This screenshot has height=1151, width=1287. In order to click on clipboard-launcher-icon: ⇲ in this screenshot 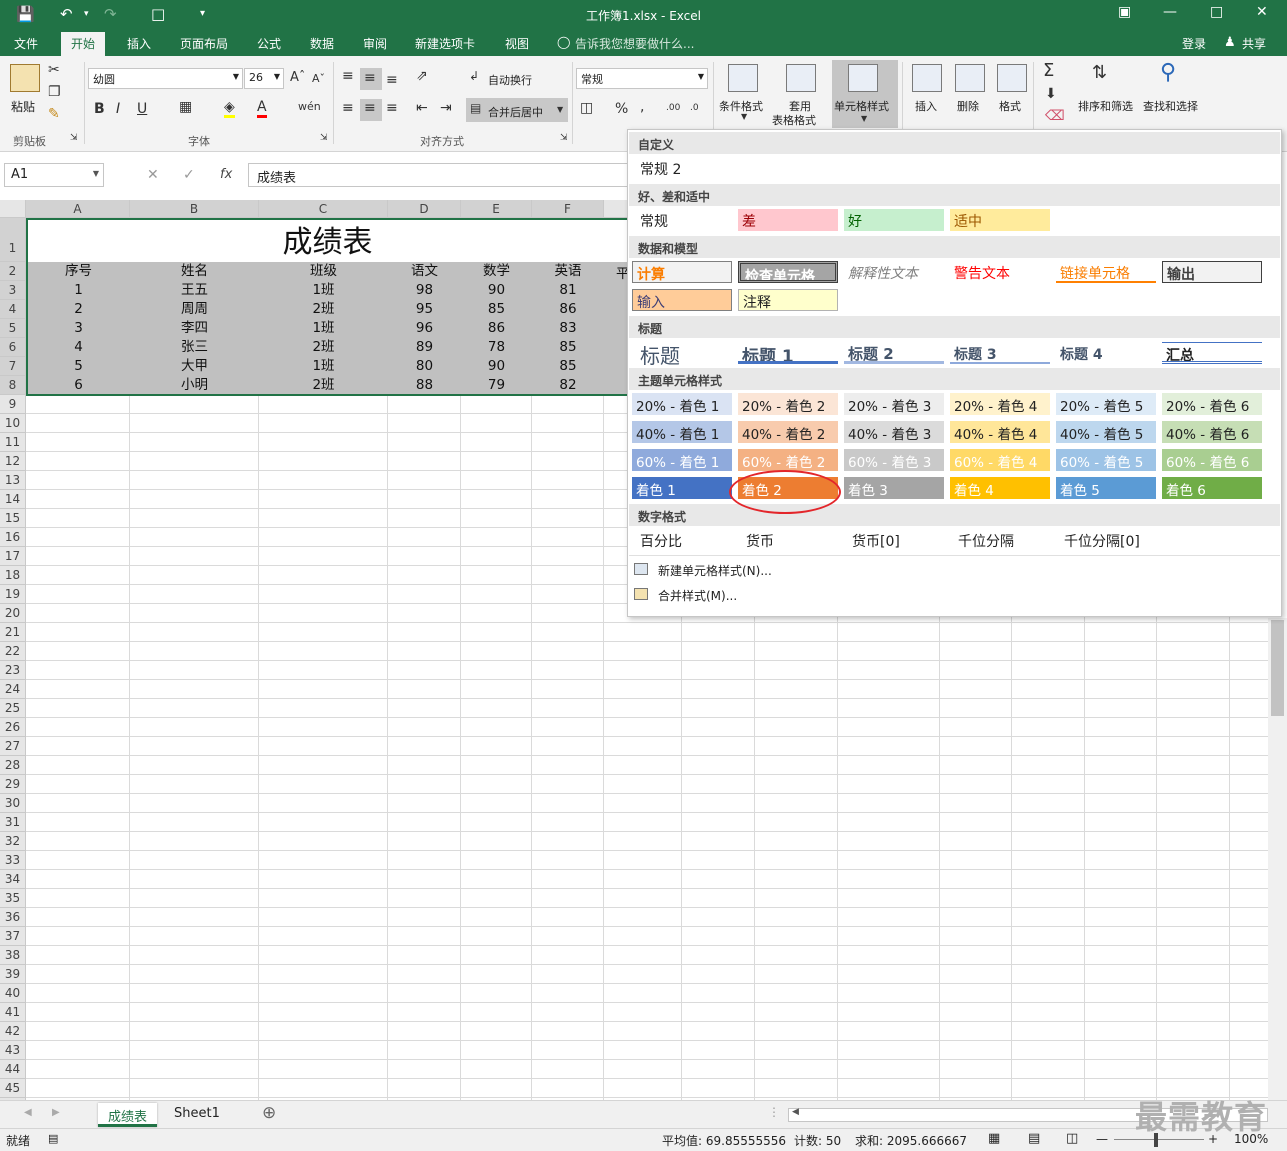, I will do `click(74, 138)`.